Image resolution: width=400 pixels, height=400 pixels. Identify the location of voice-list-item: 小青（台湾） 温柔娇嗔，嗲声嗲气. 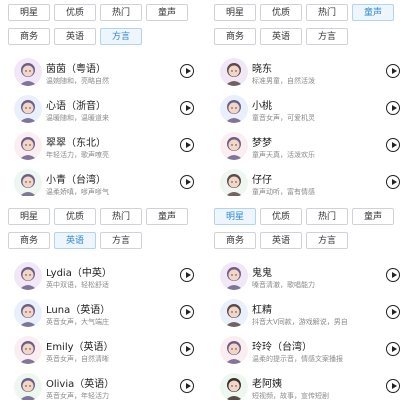
(97, 179).